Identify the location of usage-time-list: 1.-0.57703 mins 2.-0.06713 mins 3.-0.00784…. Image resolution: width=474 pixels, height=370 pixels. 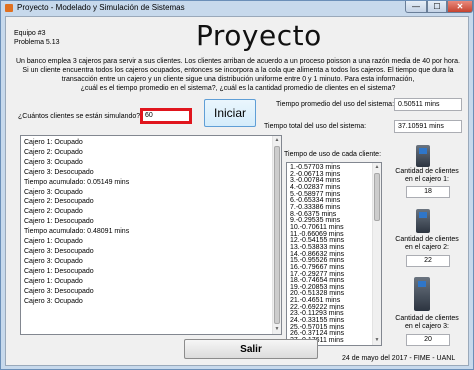
(334, 254).